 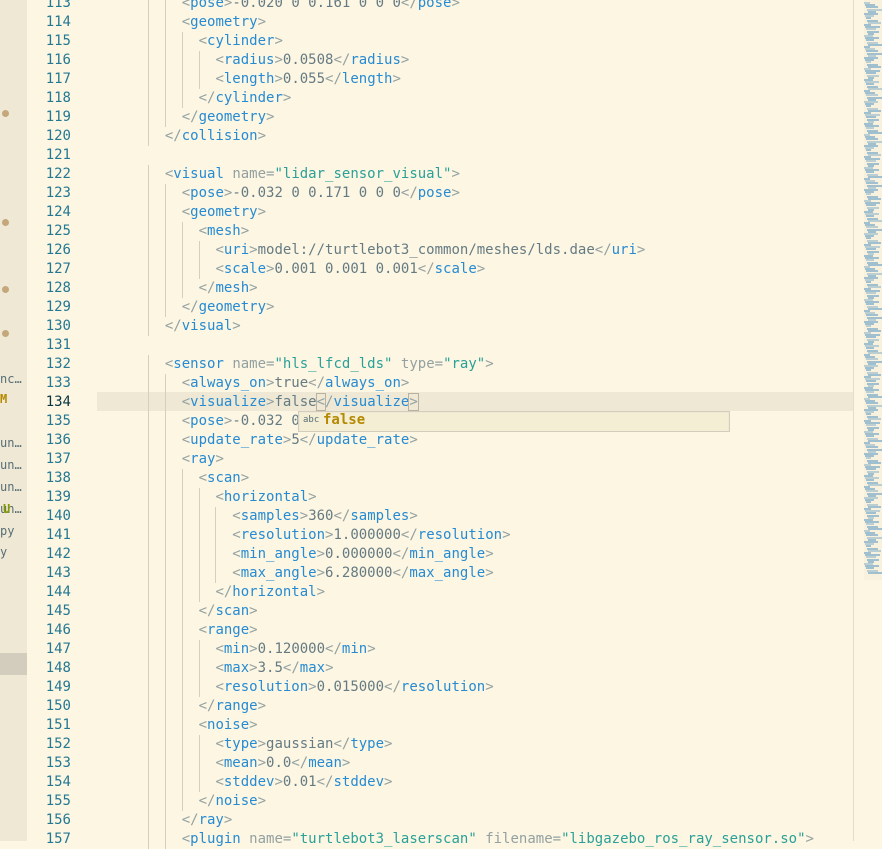 What do you see at coordinates (203, 459) in the screenshot?
I see `code-line: <ray>` at bounding box center [203, 459].